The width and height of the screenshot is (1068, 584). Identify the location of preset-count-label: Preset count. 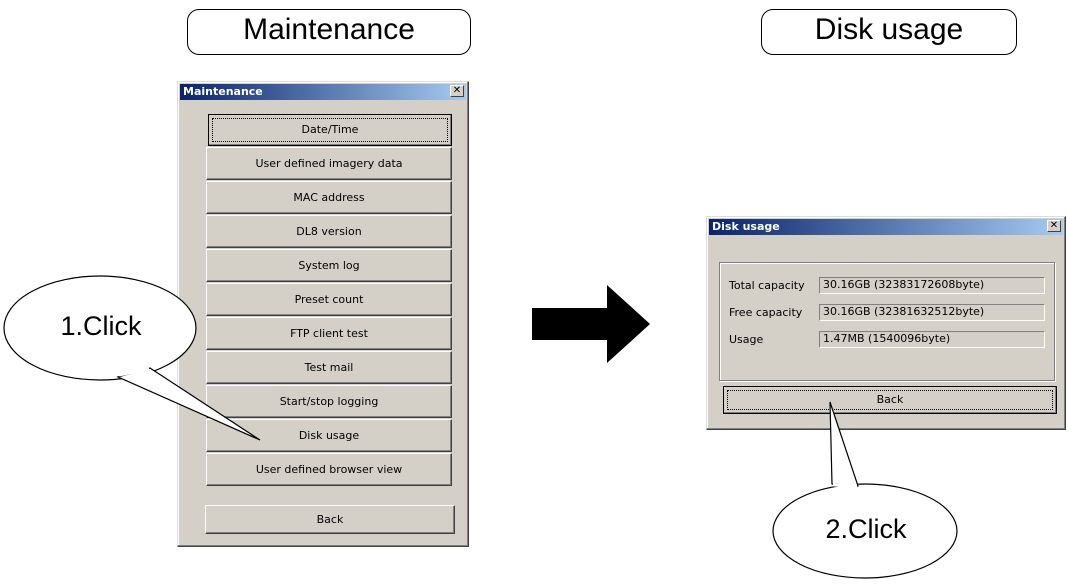
(329, 299).